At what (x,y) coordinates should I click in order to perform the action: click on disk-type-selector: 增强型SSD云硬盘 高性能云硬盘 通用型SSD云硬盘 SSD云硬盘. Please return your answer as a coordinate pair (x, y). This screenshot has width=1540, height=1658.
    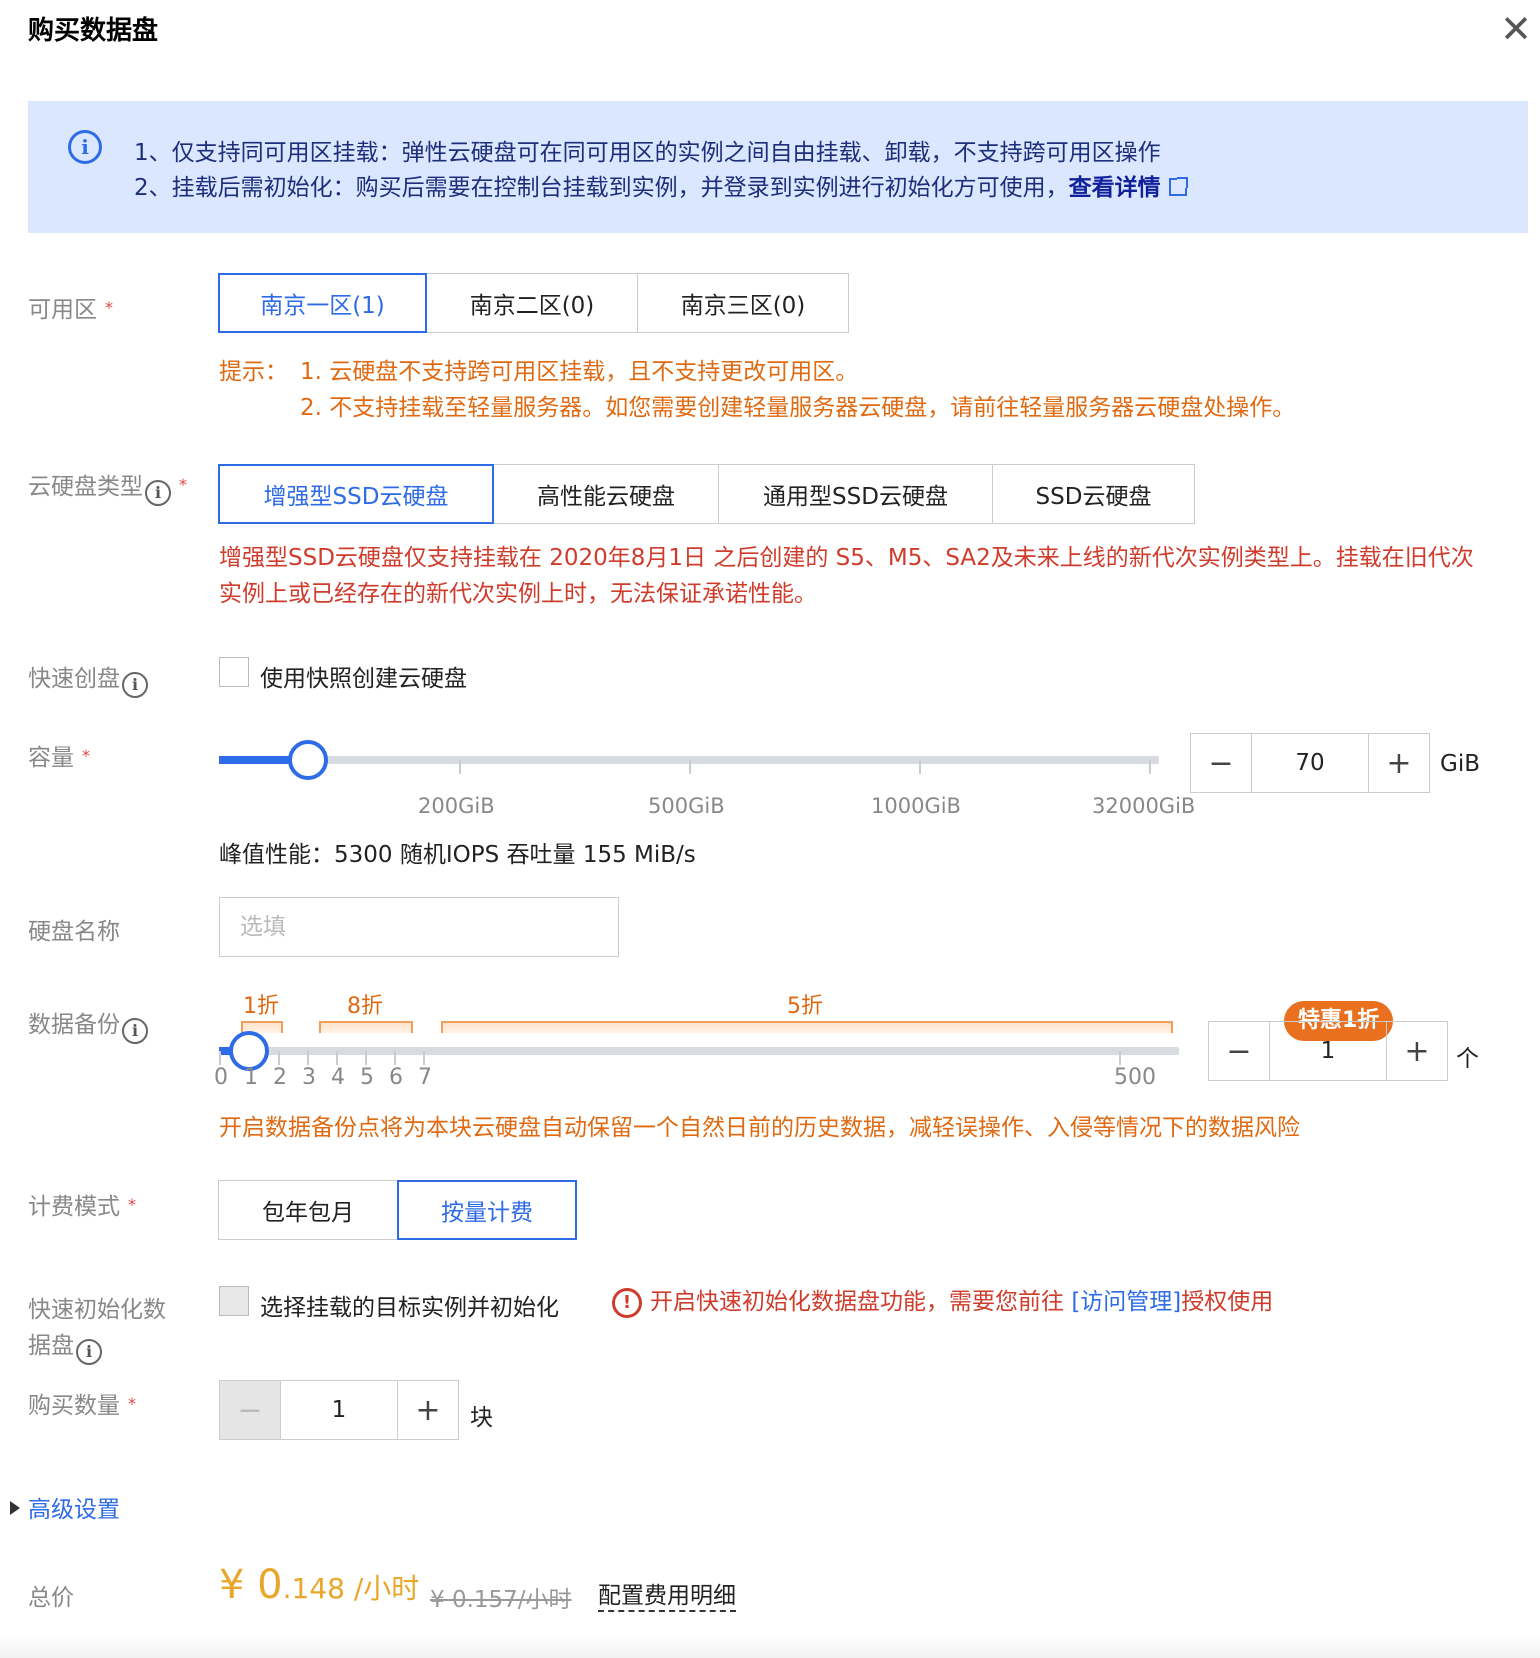
    Looking at the image, I should click on (706, 494).